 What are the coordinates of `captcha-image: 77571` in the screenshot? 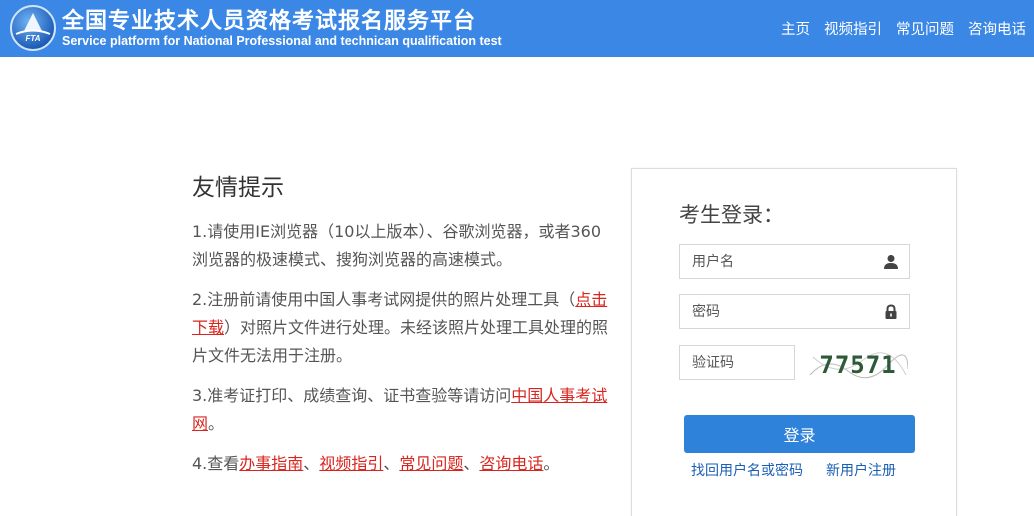 It's located at (858, 365).